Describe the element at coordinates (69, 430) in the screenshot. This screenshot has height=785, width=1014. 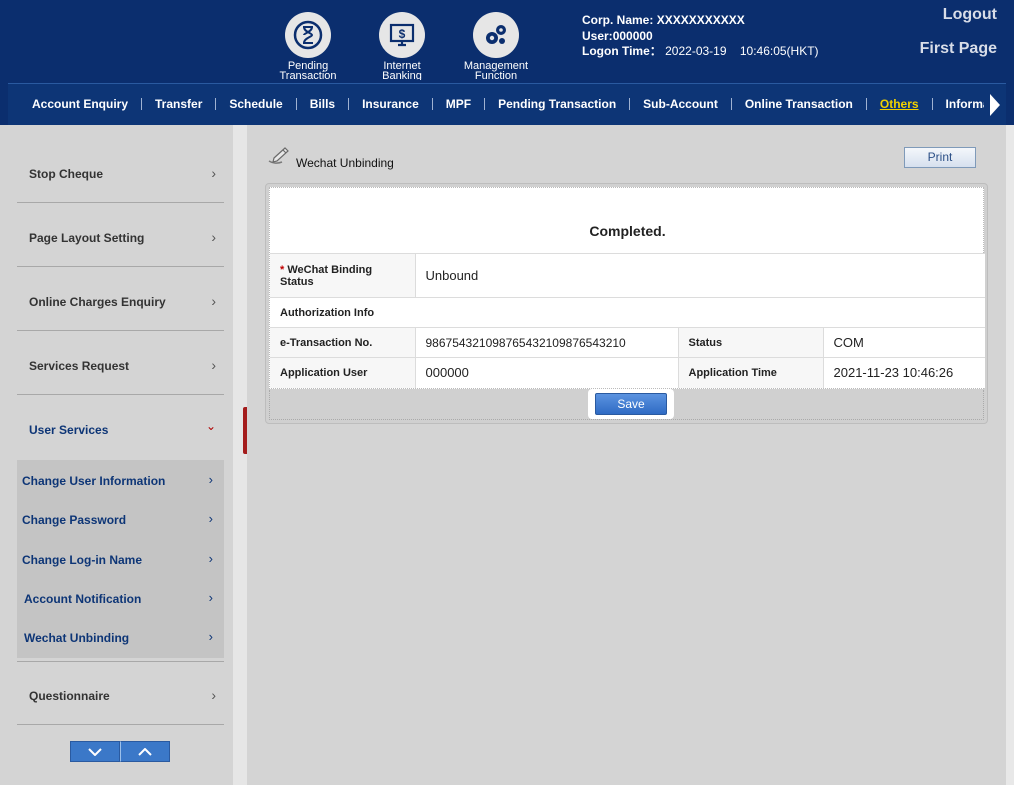
I see `sidebar-item-label: User Services` at that location.